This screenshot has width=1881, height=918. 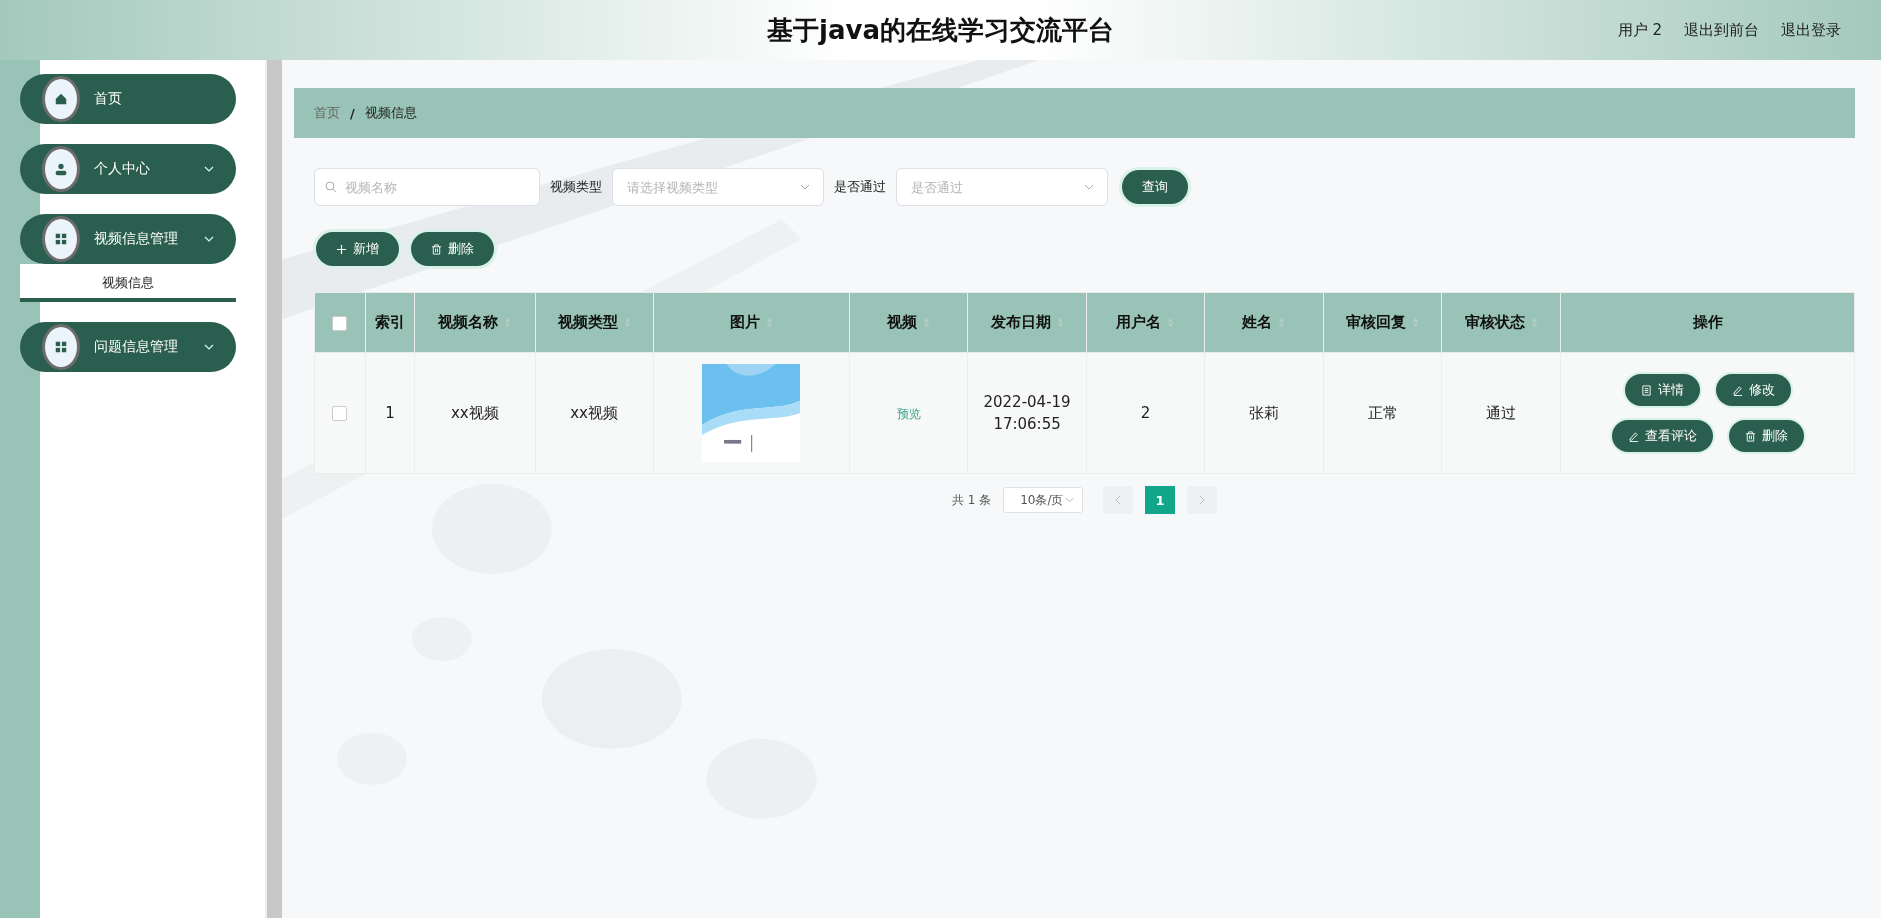 What do you see at coordinates (1811, 30) in the screenshot?
I see `header-link: 退出登录` at bounding box center [1811, 30].